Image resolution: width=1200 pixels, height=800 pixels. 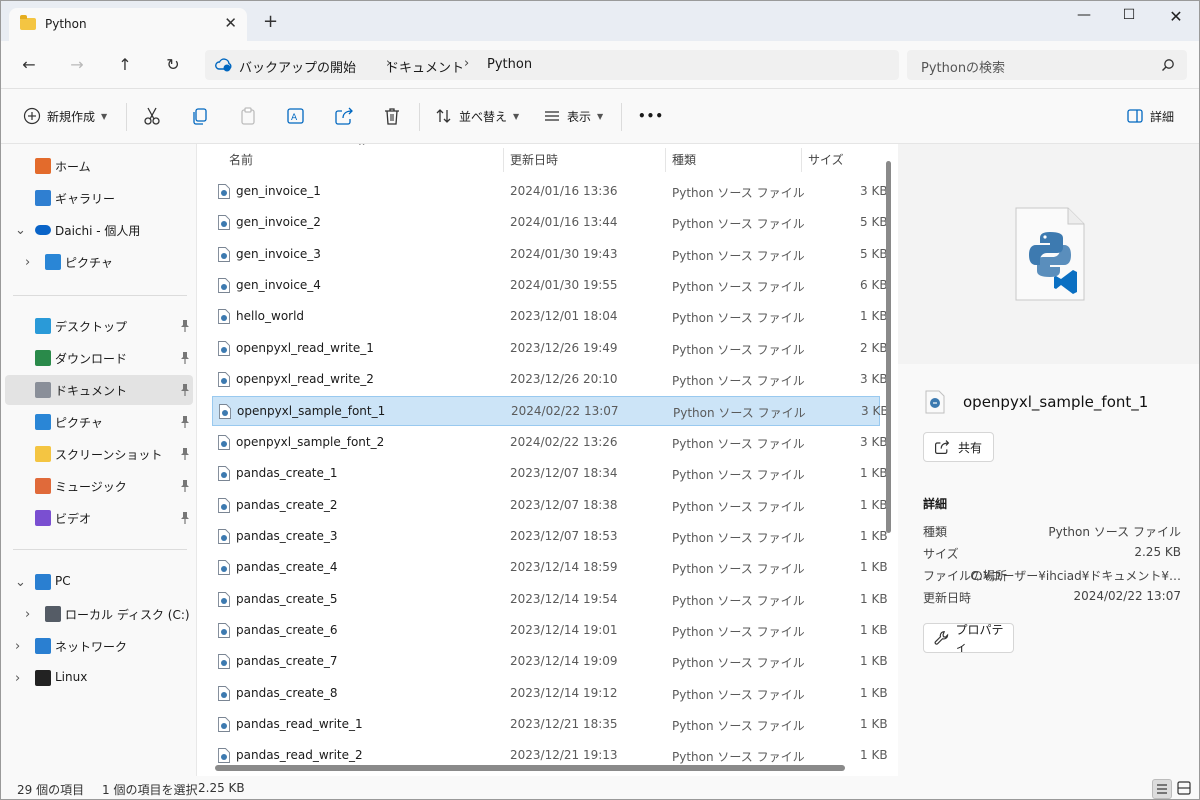 What do you see at coordinates (1047, 65) in the screenshot?
I see `search-box: Pythonの検索` at bounding box center [1047, 65].